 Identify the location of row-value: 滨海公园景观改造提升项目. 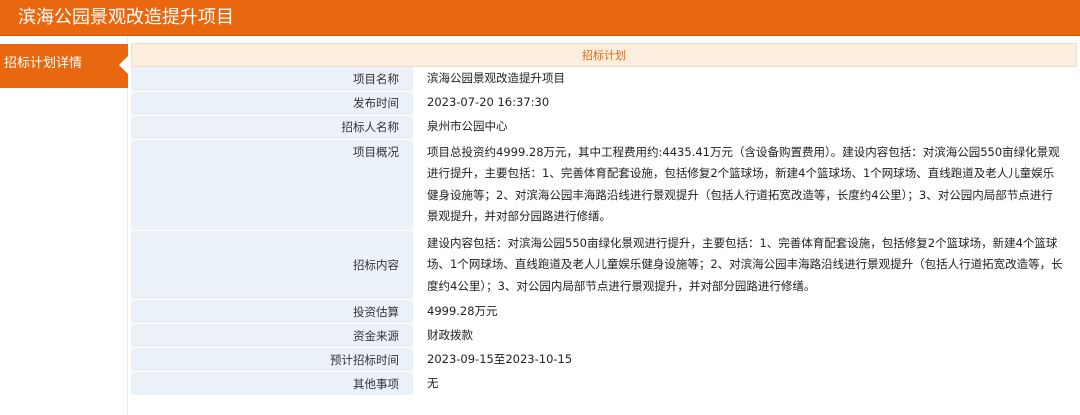
(745, 79).